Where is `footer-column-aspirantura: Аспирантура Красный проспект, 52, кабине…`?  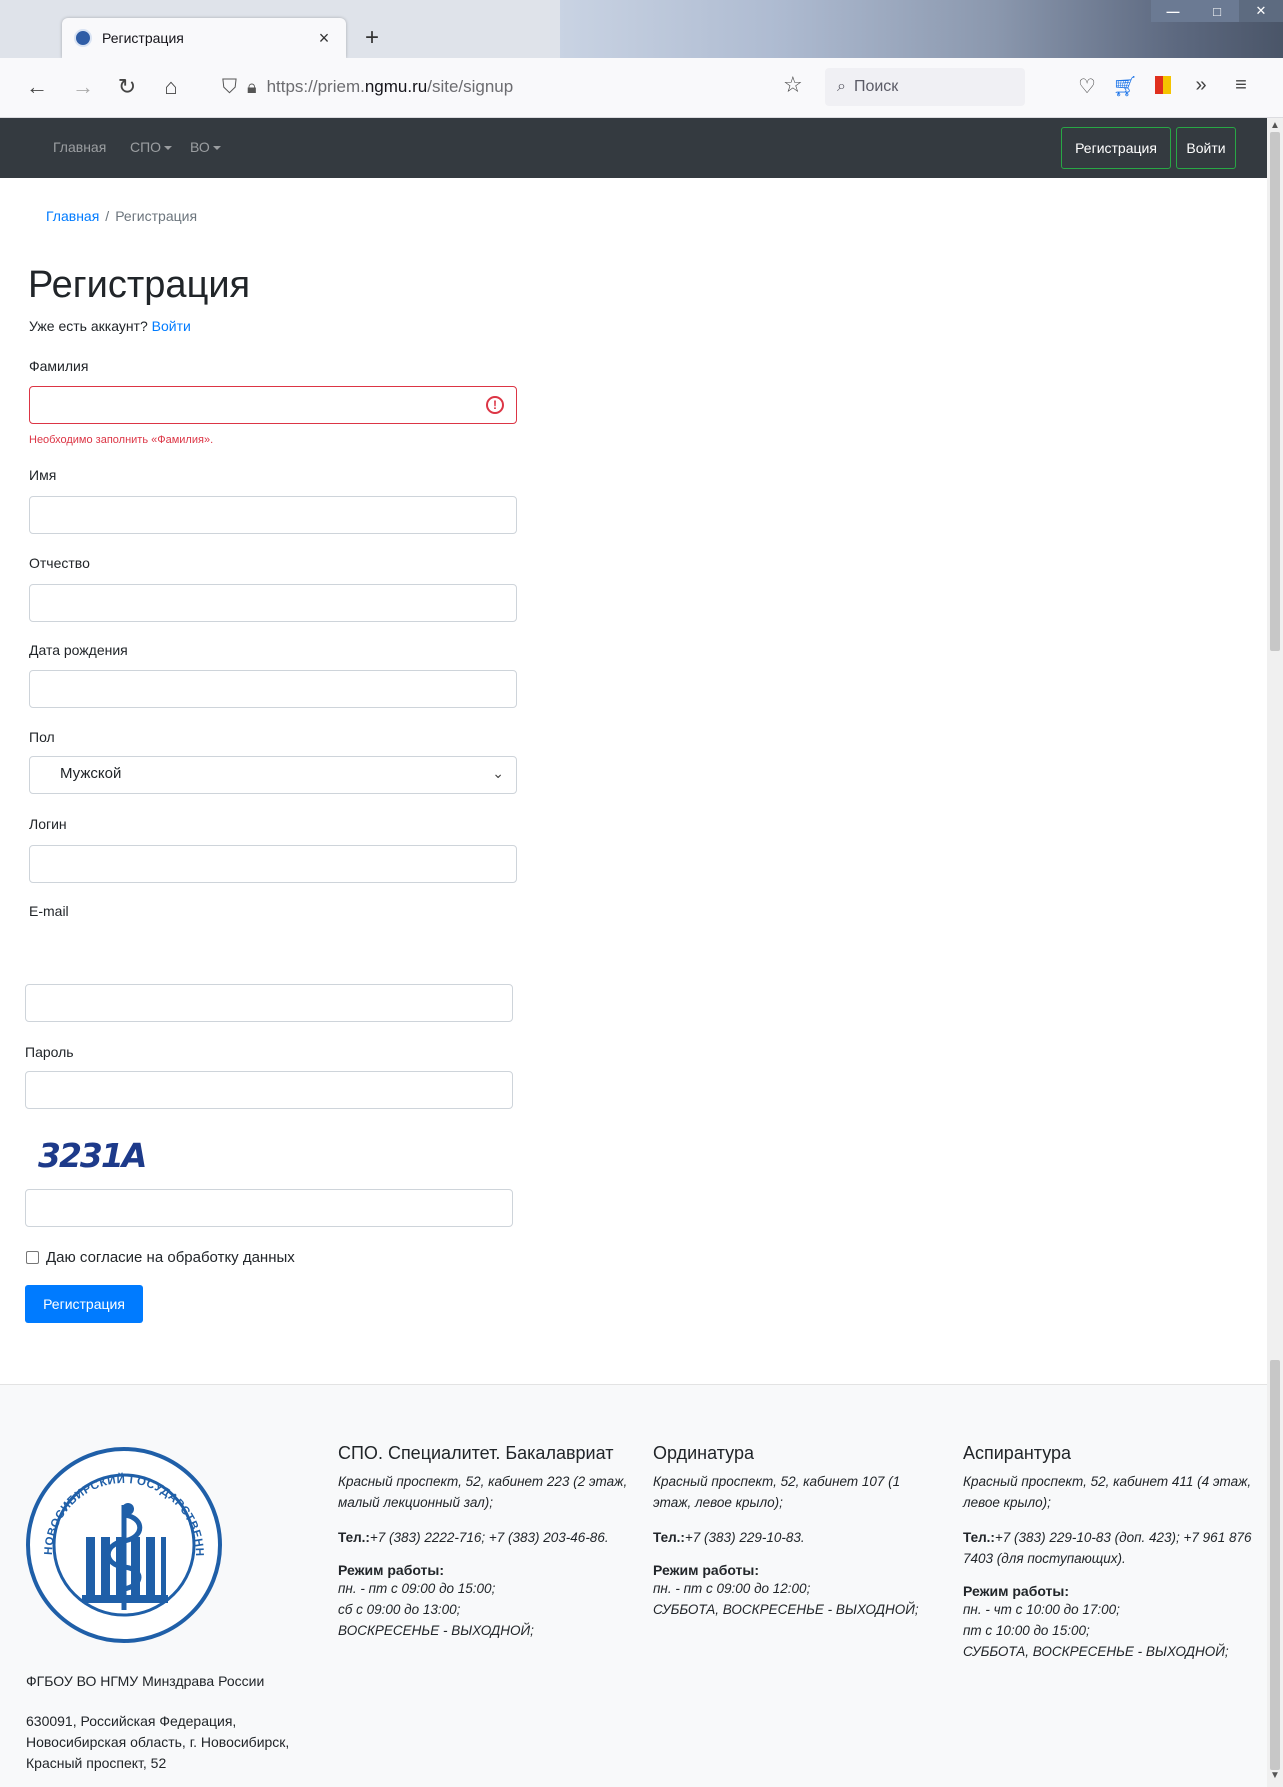 footer-column-aspirantura: Аспирантура Красный проспект, 52, кабине… is located at coordinates (1111, 1551).